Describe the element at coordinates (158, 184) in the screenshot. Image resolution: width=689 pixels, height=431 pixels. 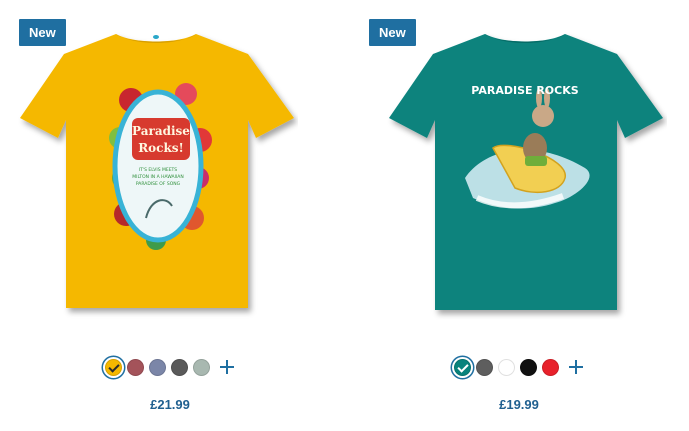
I see `svg-text: PARADISE OF SONG` at that location.